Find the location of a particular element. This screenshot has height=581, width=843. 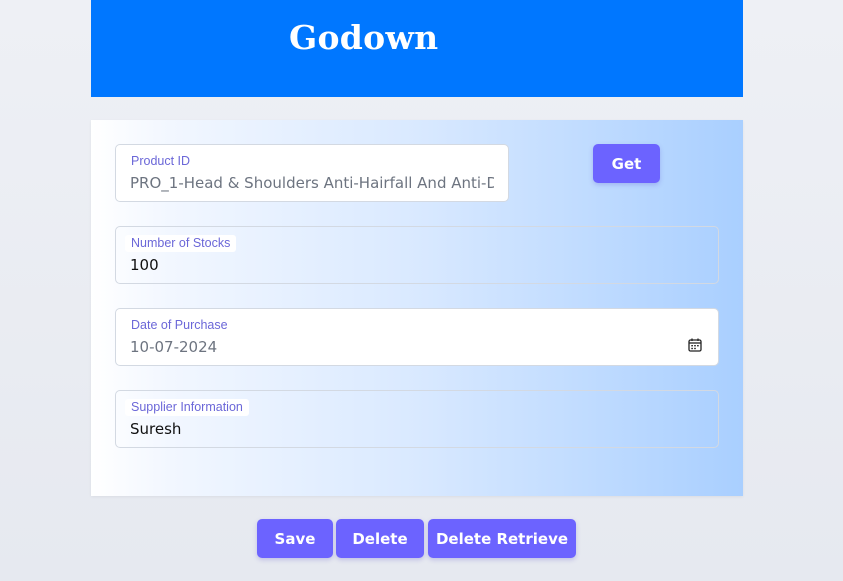

page-title: Godown is located at coordinates (364, 37).